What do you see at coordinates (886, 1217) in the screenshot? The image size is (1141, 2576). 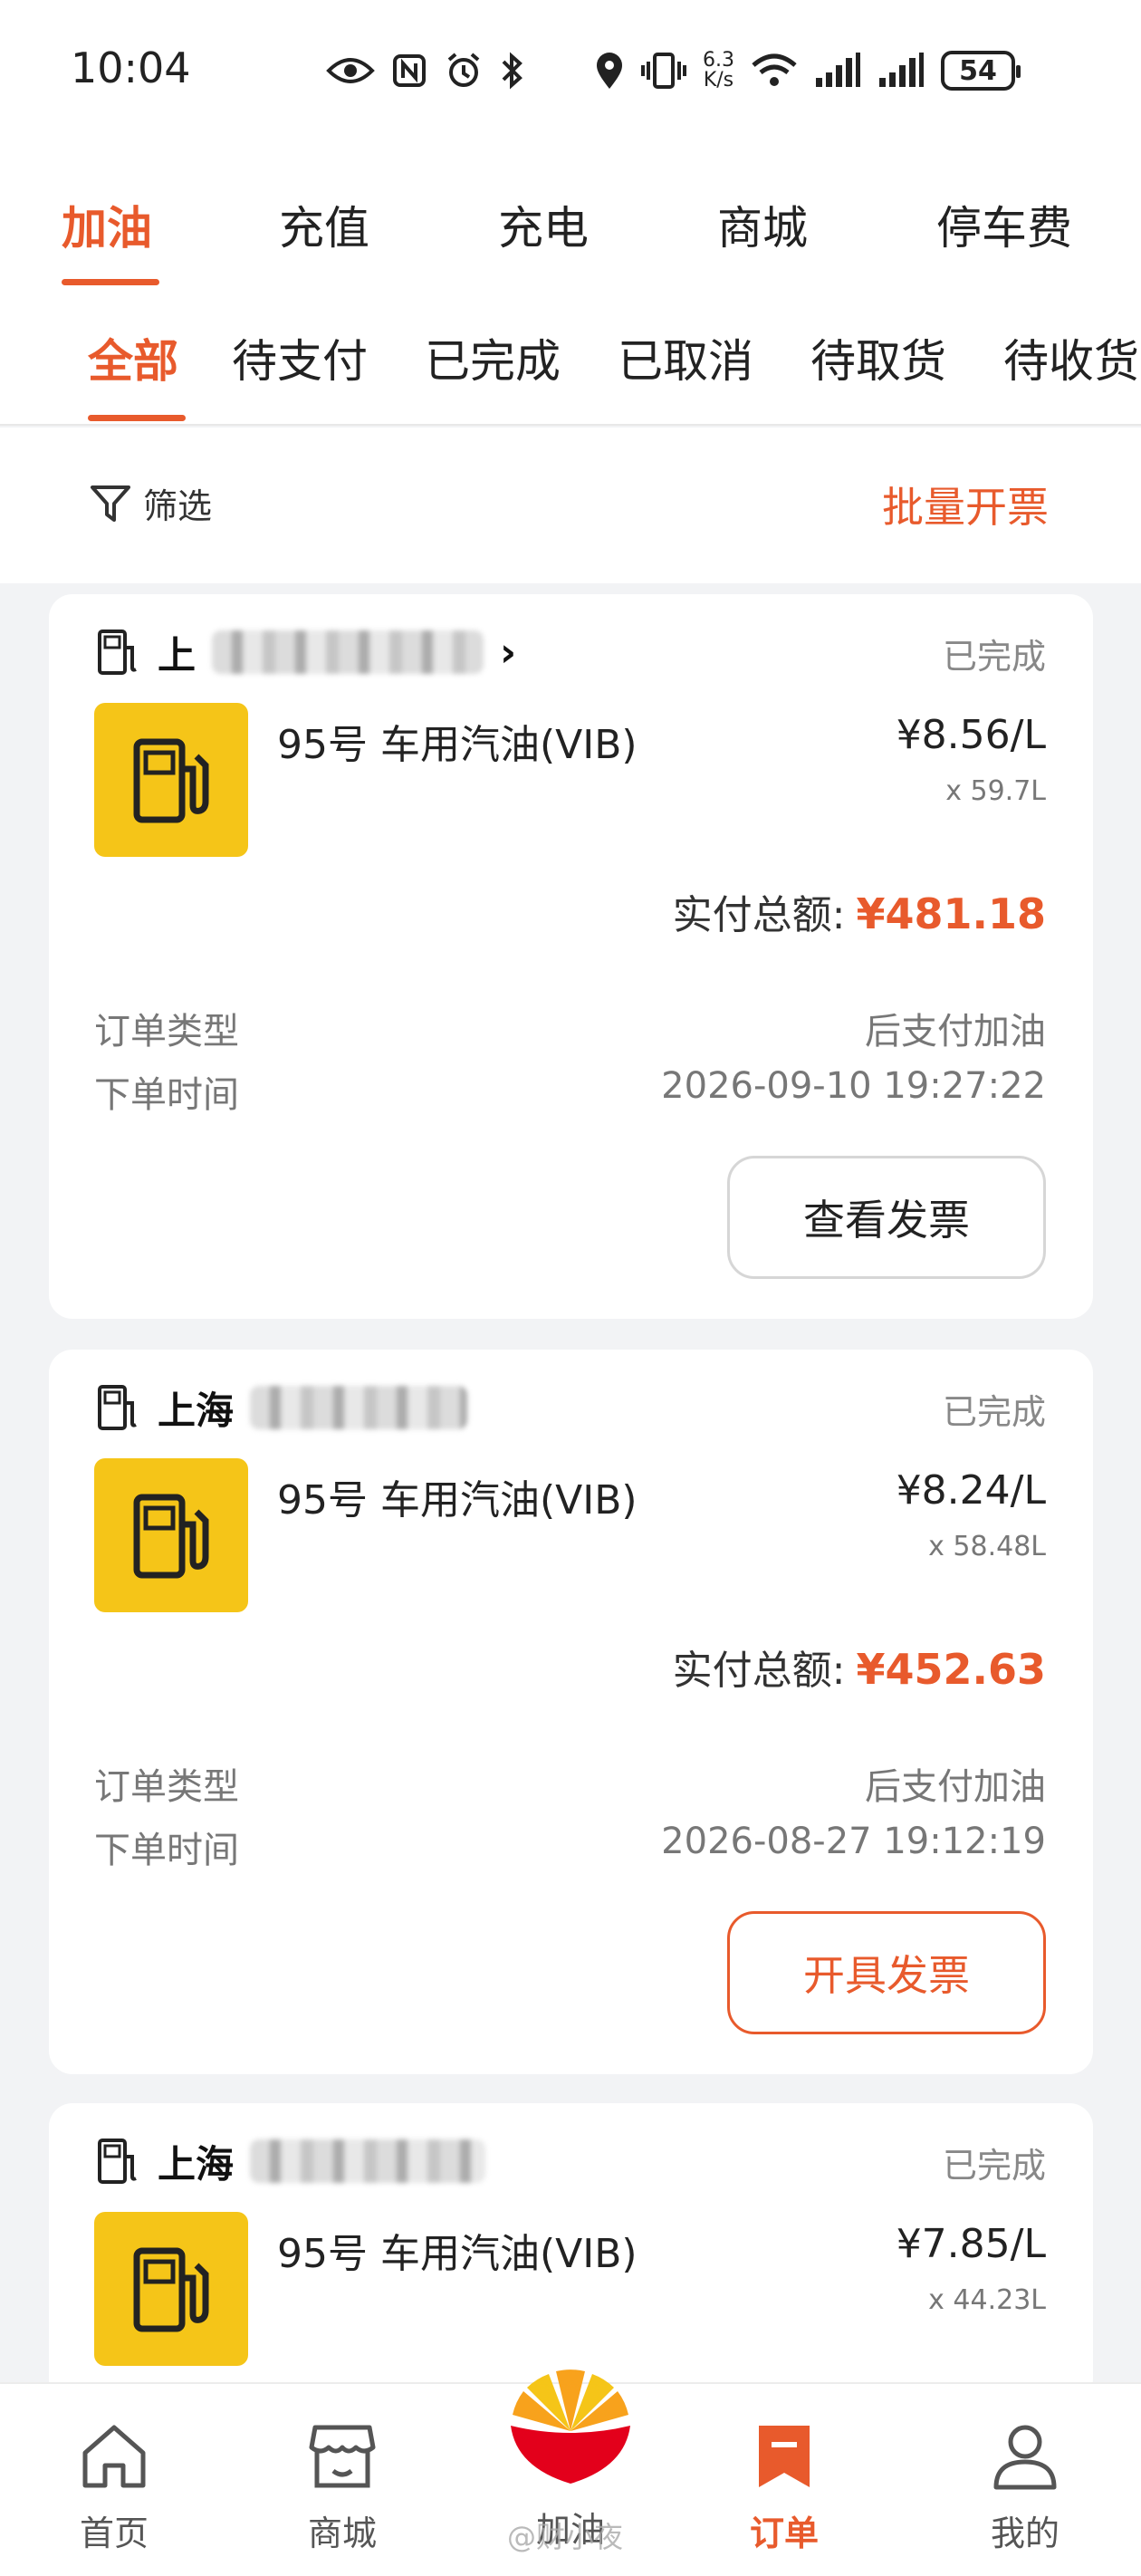 I see `view-invoice-button: 查看发票` at bounding box center [886, 1217].